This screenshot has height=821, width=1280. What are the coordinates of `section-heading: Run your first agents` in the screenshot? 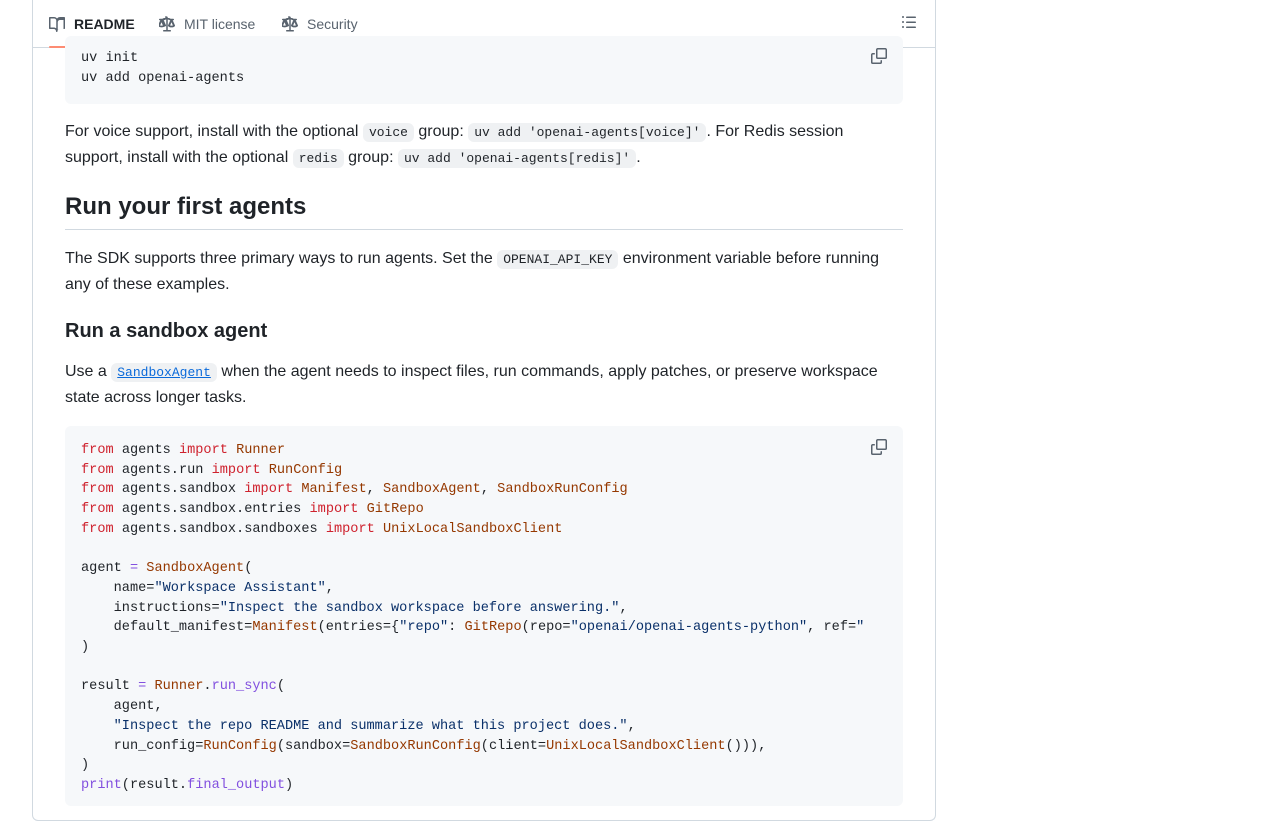 It's located at (484, 211).